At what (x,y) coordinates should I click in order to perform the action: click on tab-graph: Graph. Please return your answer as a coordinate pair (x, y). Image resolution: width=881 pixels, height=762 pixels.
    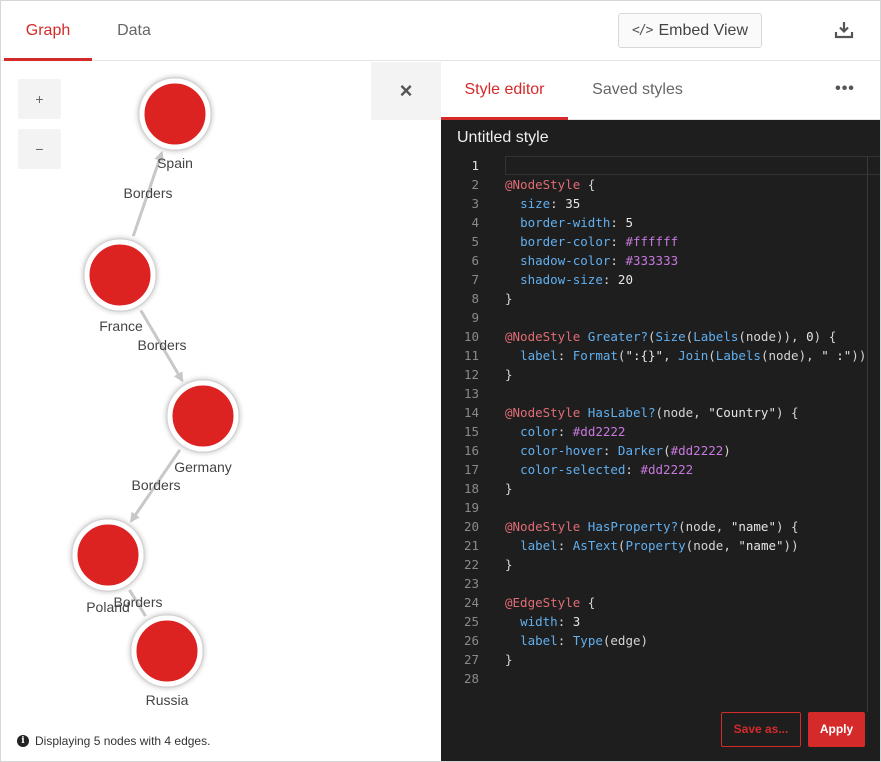
    Looking at the image, I should click on (48, 31).